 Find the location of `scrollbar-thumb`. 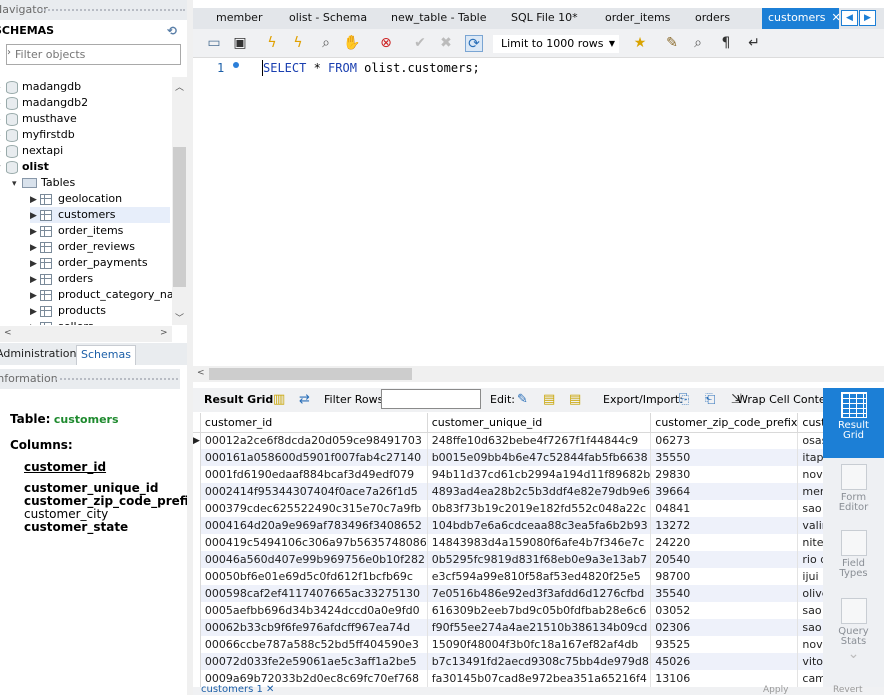

scrollbar-thumb is located at coordinates (310, 374).